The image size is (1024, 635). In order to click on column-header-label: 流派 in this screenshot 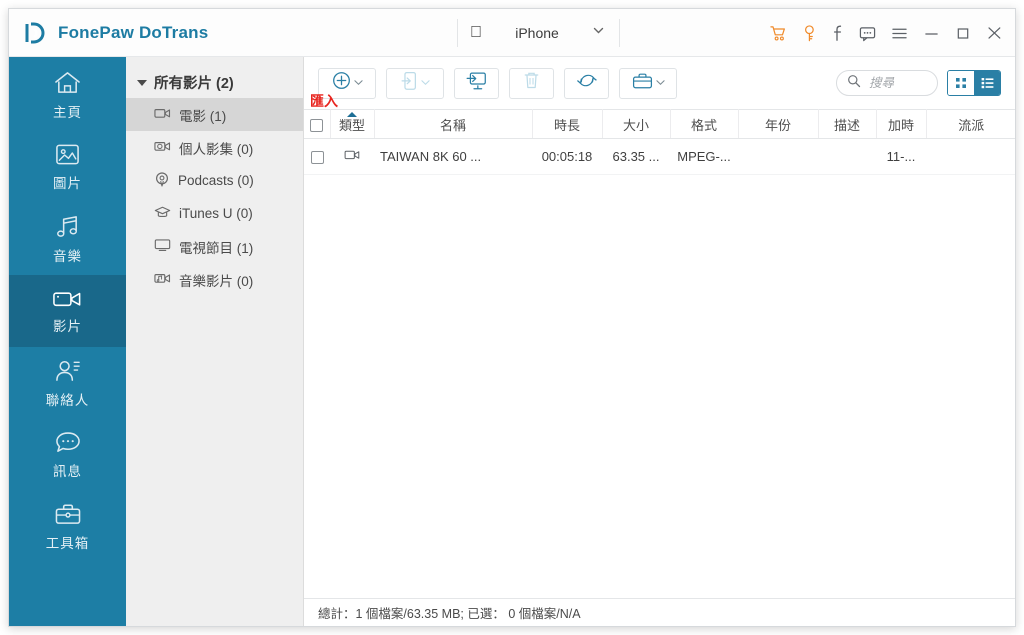, I will do `click(971, 125)`.